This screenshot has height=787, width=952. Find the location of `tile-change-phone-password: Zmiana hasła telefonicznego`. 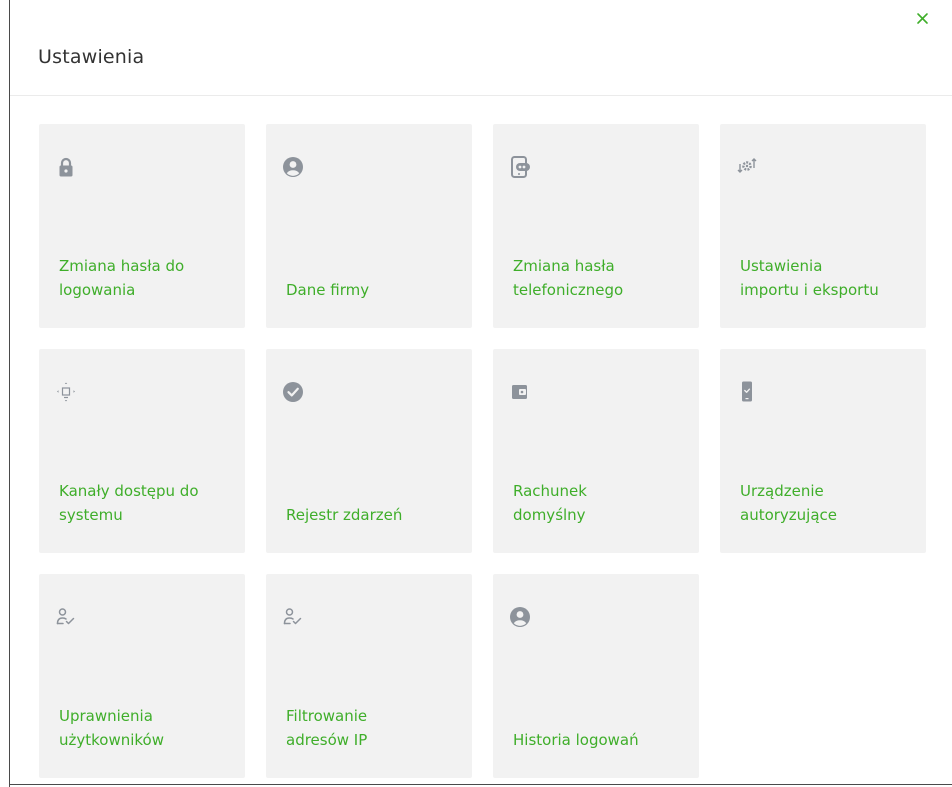

tile-change-phone-password: Zmiana hasła telefonicznego is located at coordinates (596, 226).